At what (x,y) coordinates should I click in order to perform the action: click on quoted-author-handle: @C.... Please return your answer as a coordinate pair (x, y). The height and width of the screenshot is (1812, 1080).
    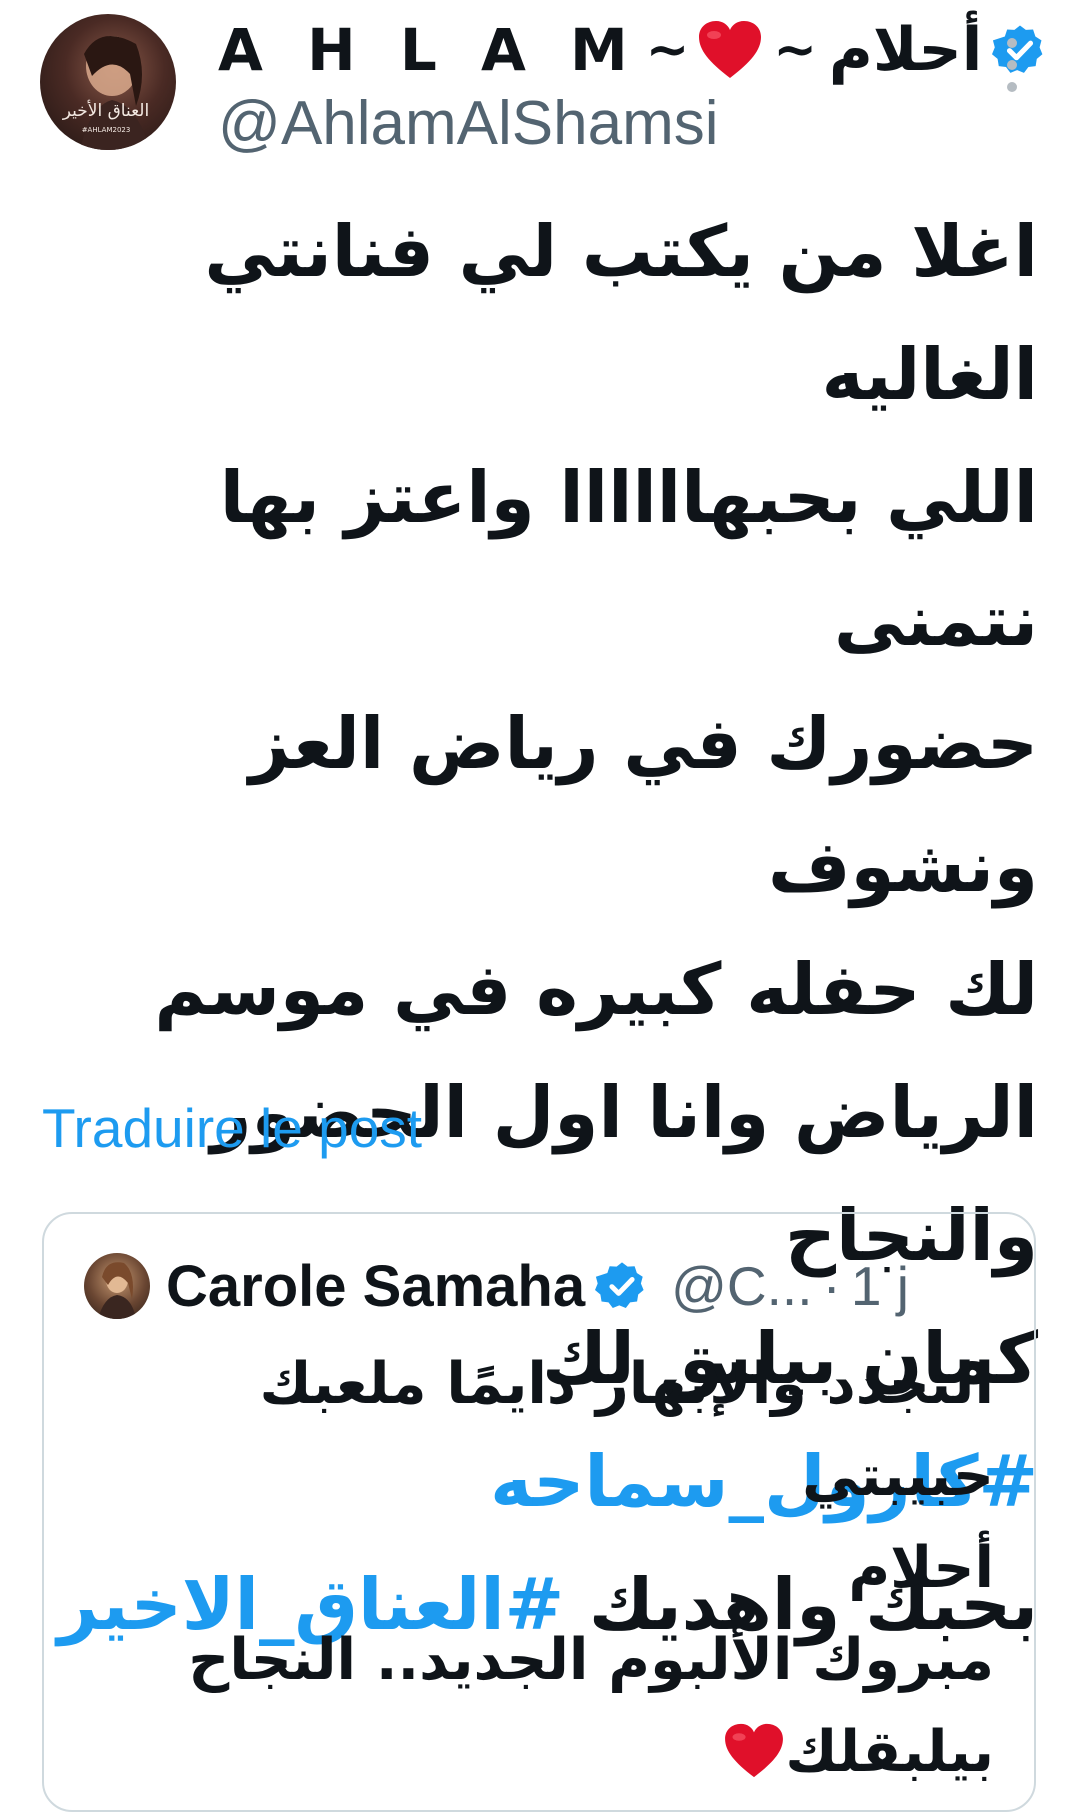
    Looking at the image, I should click on (741, 1286).